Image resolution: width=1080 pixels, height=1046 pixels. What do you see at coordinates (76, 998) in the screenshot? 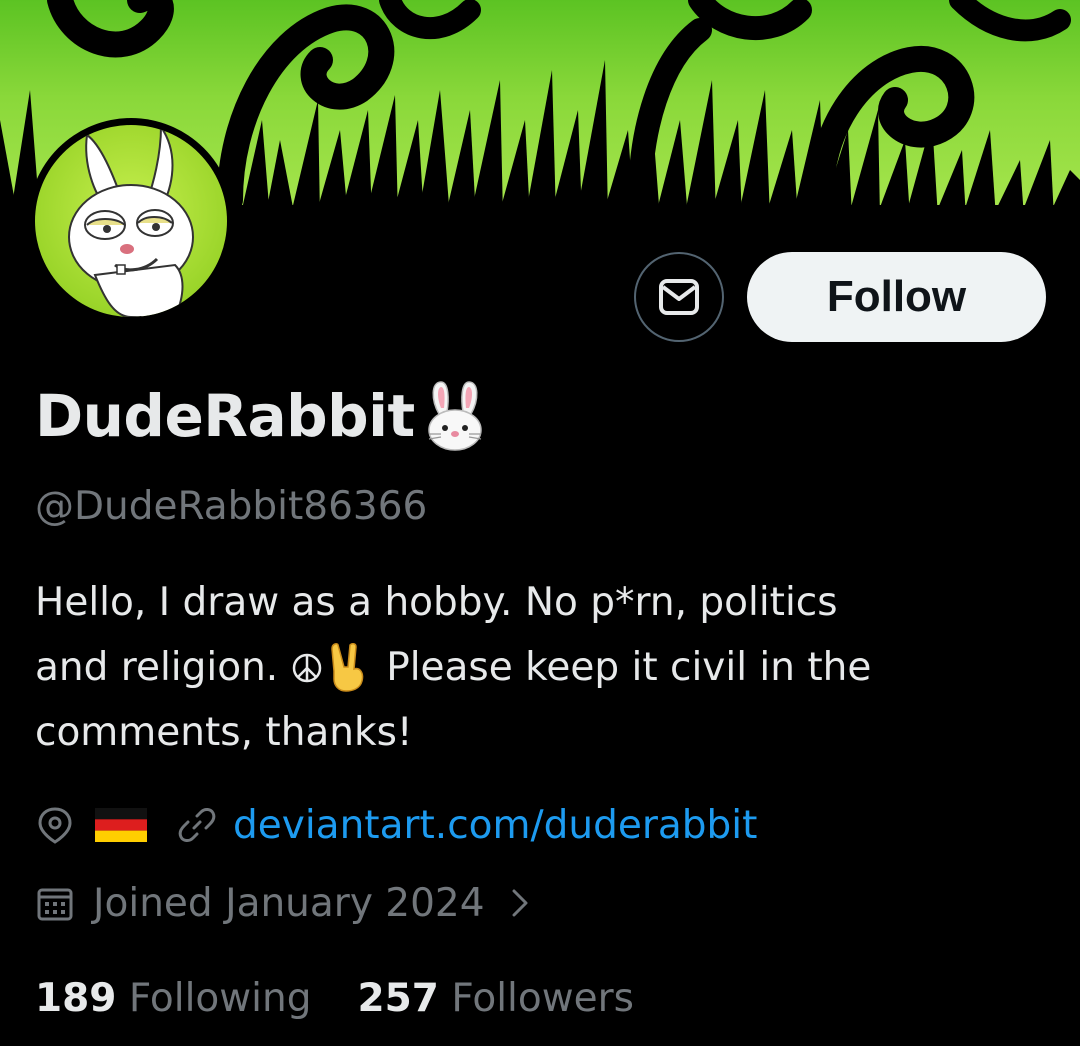
I see `following-count: 189` at bounding box center [76, 998].